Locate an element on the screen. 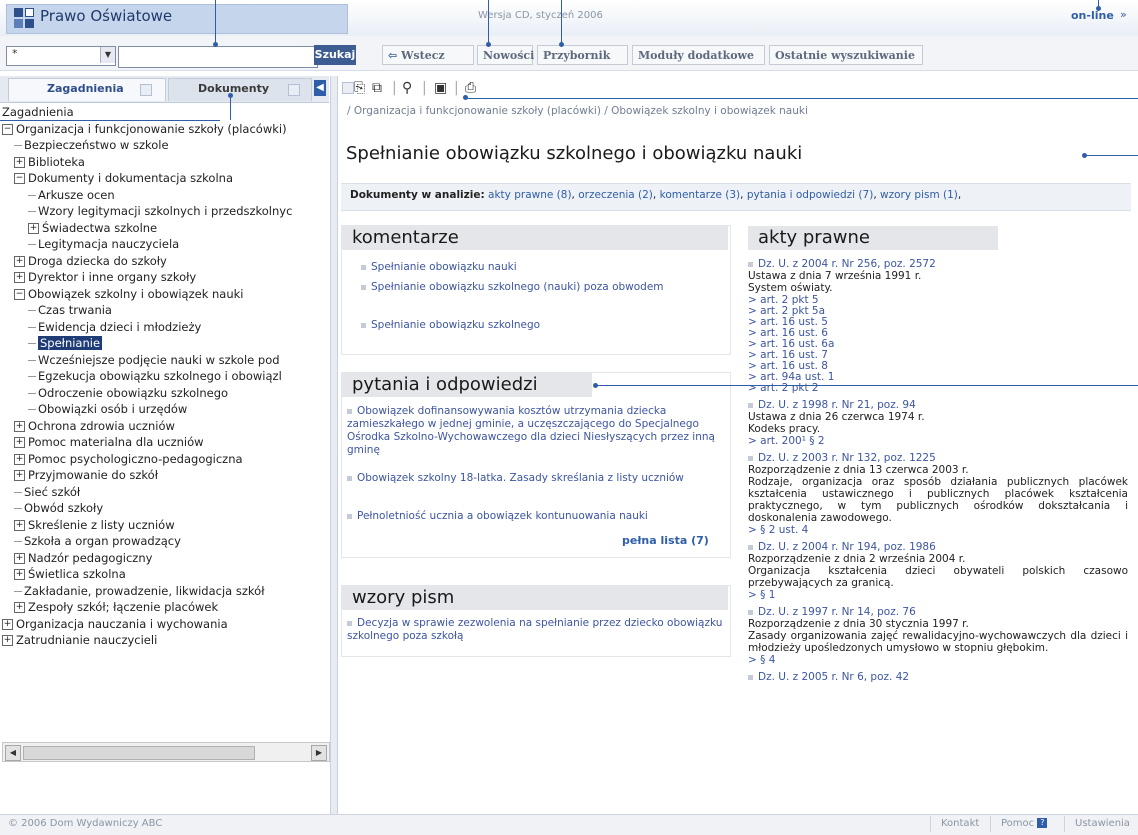 The height and width of the screenshot is (835, 1138). tree-item: + Droga dziecka do szkoły is located at coordinates (90, 261).